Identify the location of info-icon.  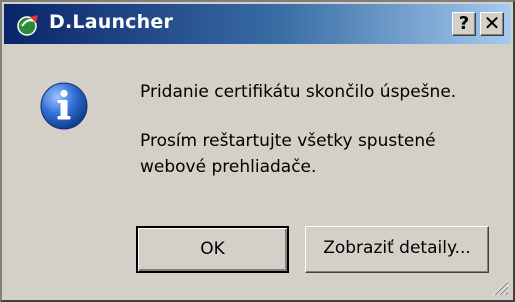
(64, 106).